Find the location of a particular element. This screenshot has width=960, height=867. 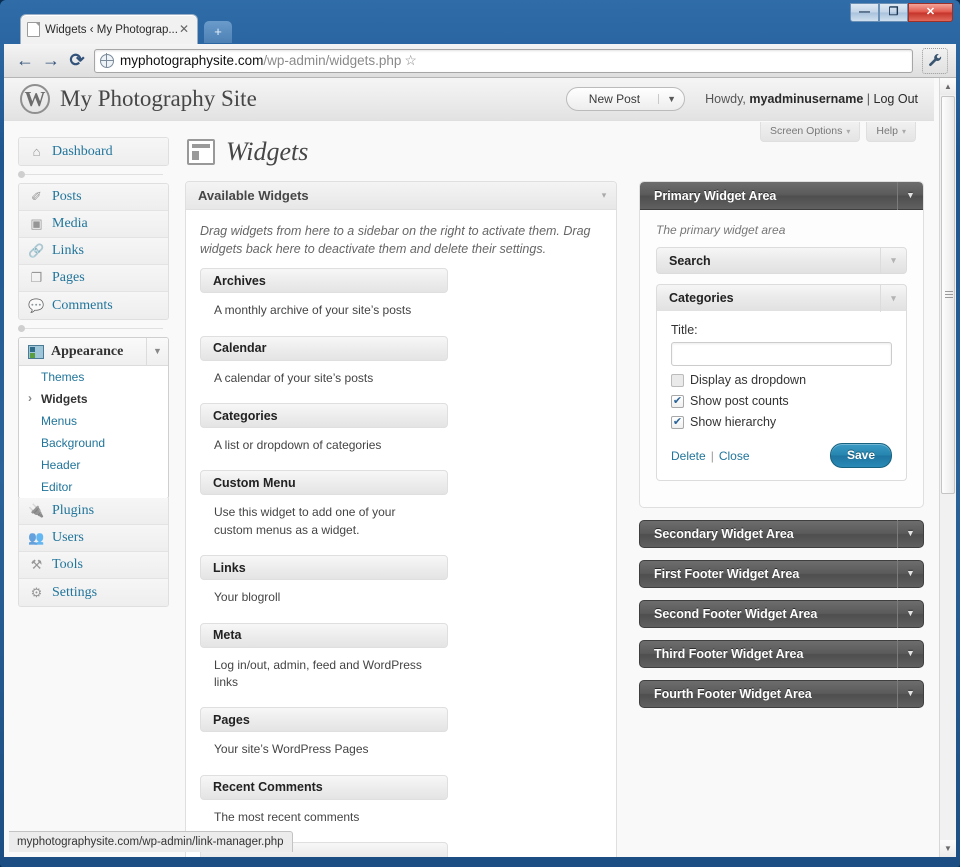

sidebar-item-tools: ⚒ Tools is located at coordinates (93, 565).